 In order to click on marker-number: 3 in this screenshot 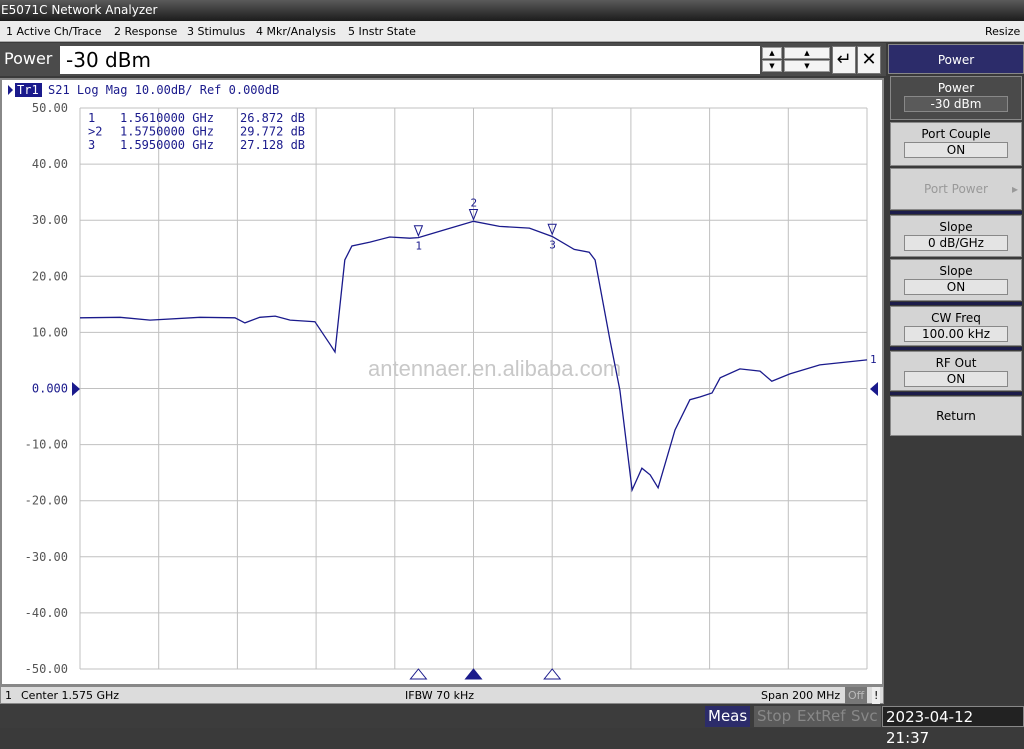, I will do `click(552, 244)`.